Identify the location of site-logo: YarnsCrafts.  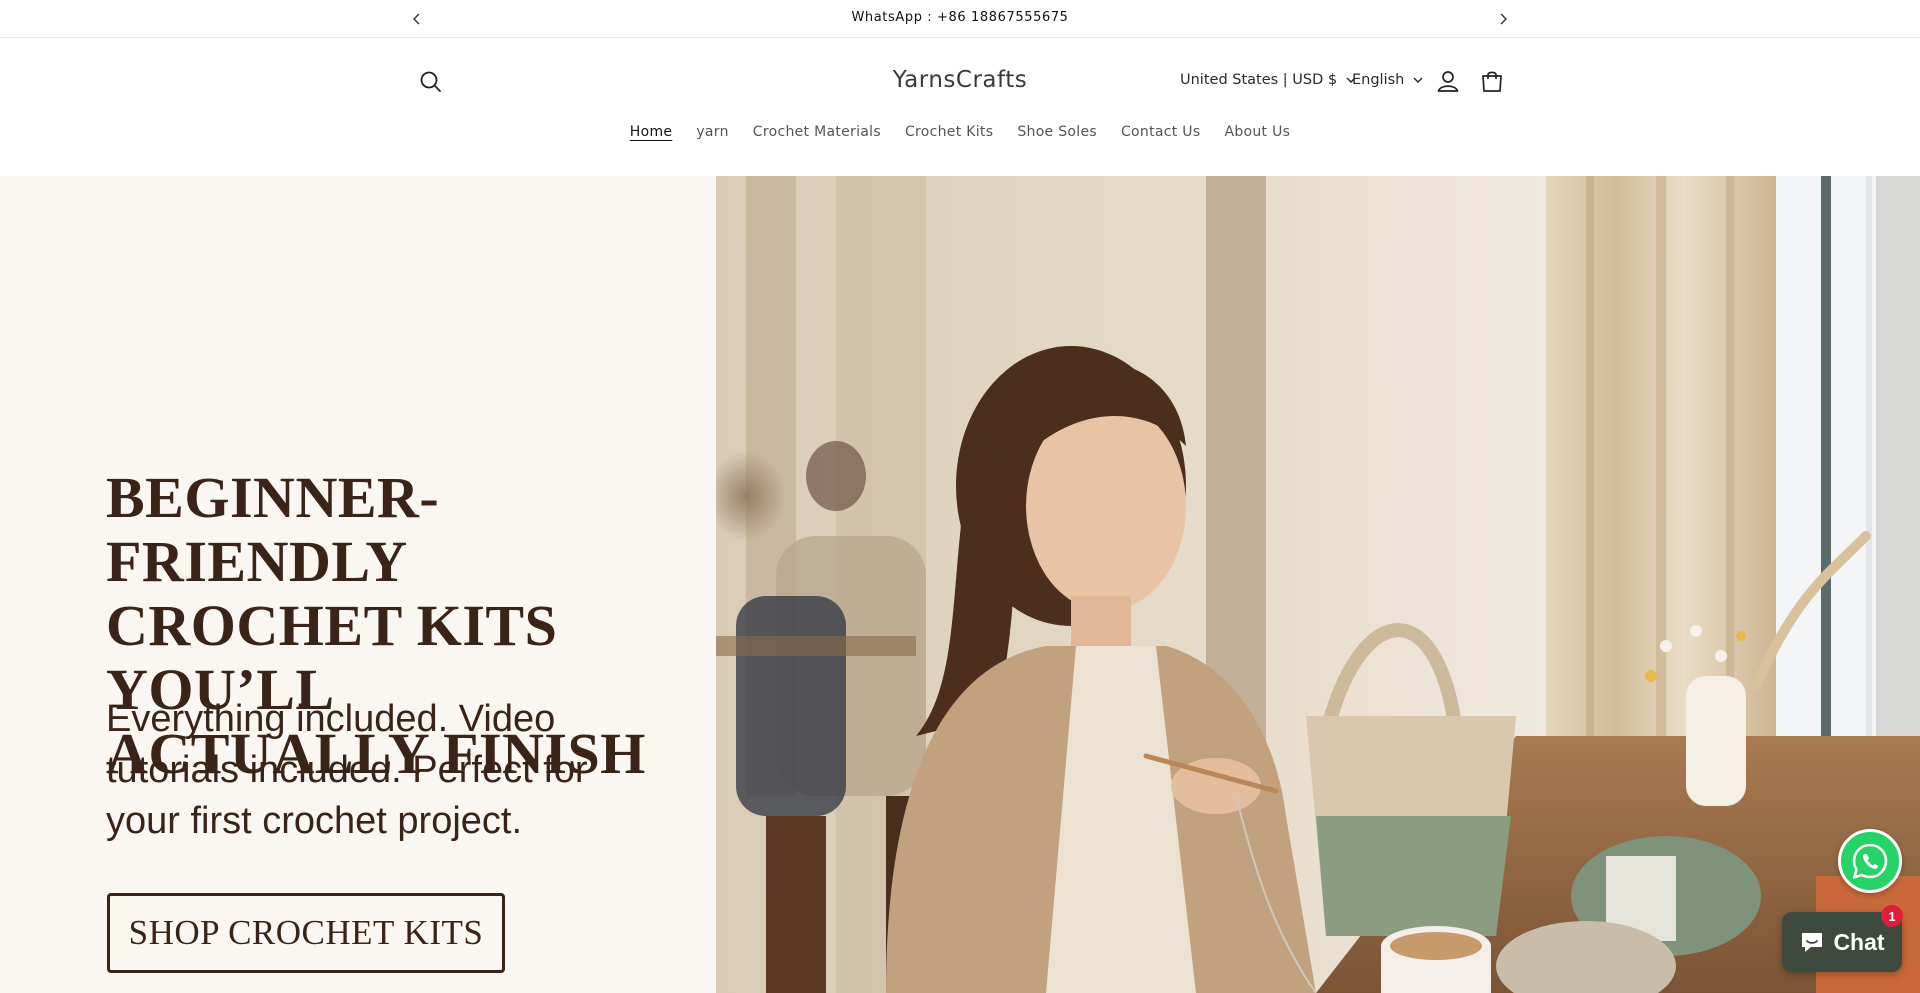
(960, 80).